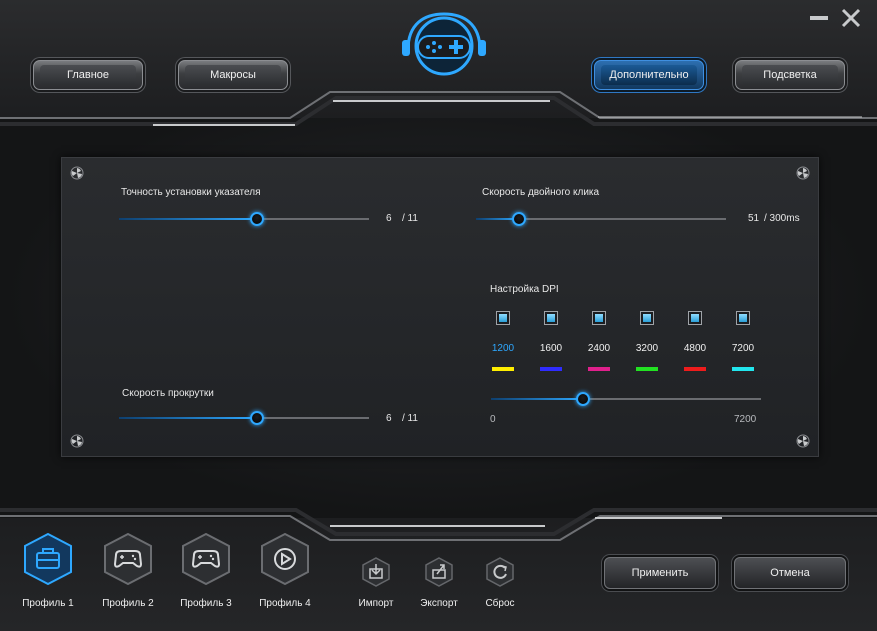 Image resolution: width=877 pixels, height=631 pixels. What do you see at coordinates (626, 399) in the screenshot?
I see `dpi-slider` at bounding box center [626, 399].